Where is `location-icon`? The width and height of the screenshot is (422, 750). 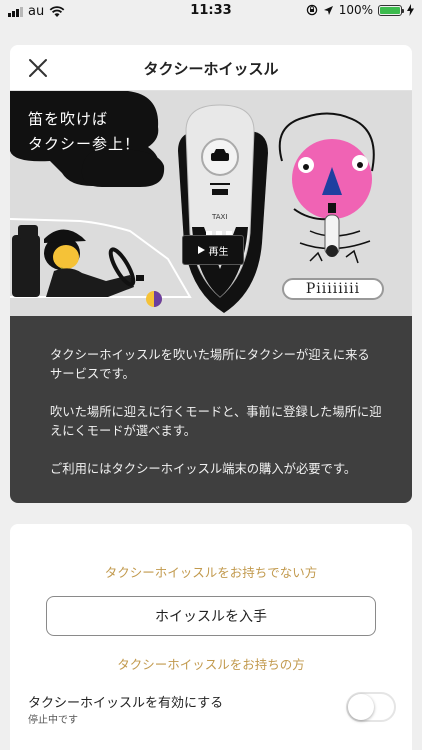 location-icon is located at coordinates (328, 10).